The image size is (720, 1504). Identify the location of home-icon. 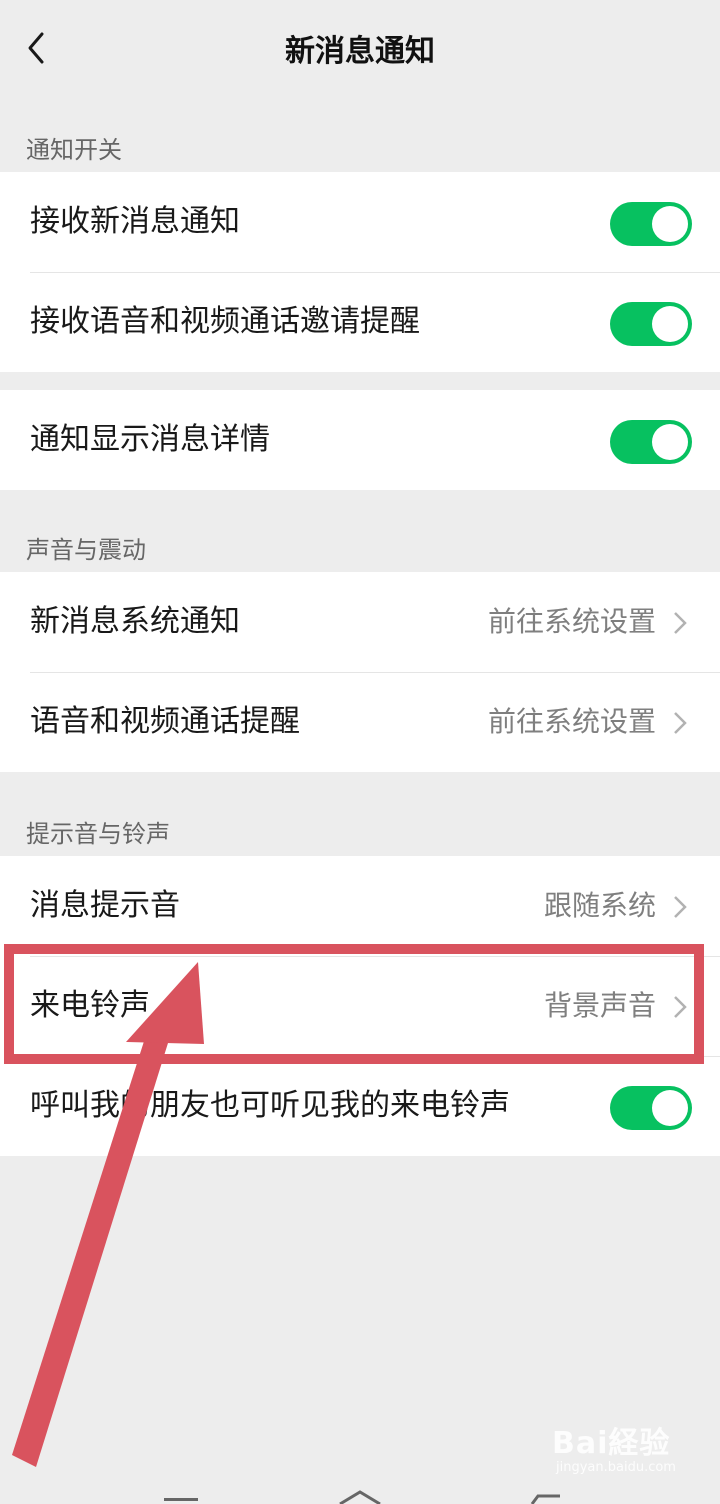
(360, 1497).